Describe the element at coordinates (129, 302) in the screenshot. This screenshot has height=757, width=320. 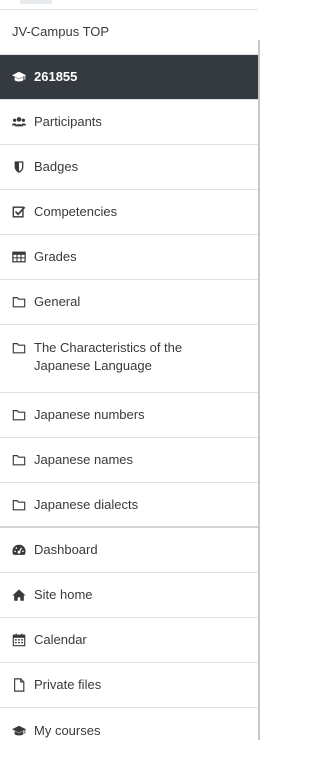
I see `nav-item-section-general: General` at that location.